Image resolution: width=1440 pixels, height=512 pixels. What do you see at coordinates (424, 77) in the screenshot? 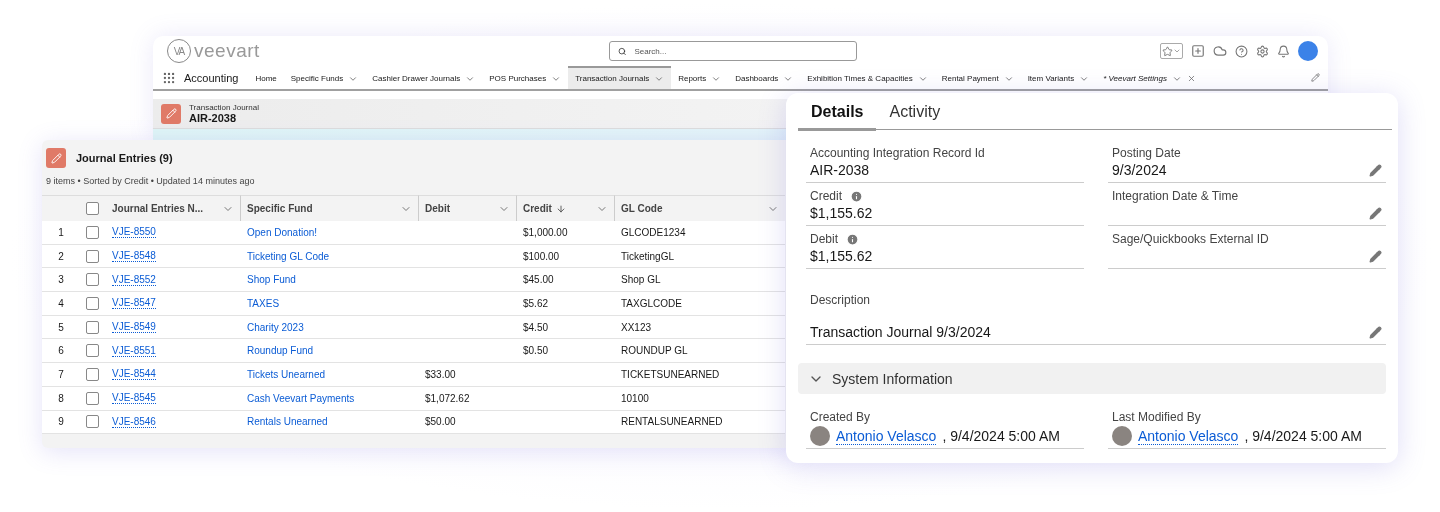
I see `nav-tab: Cashier Drawer Journals` at bounding box center [424, 77].